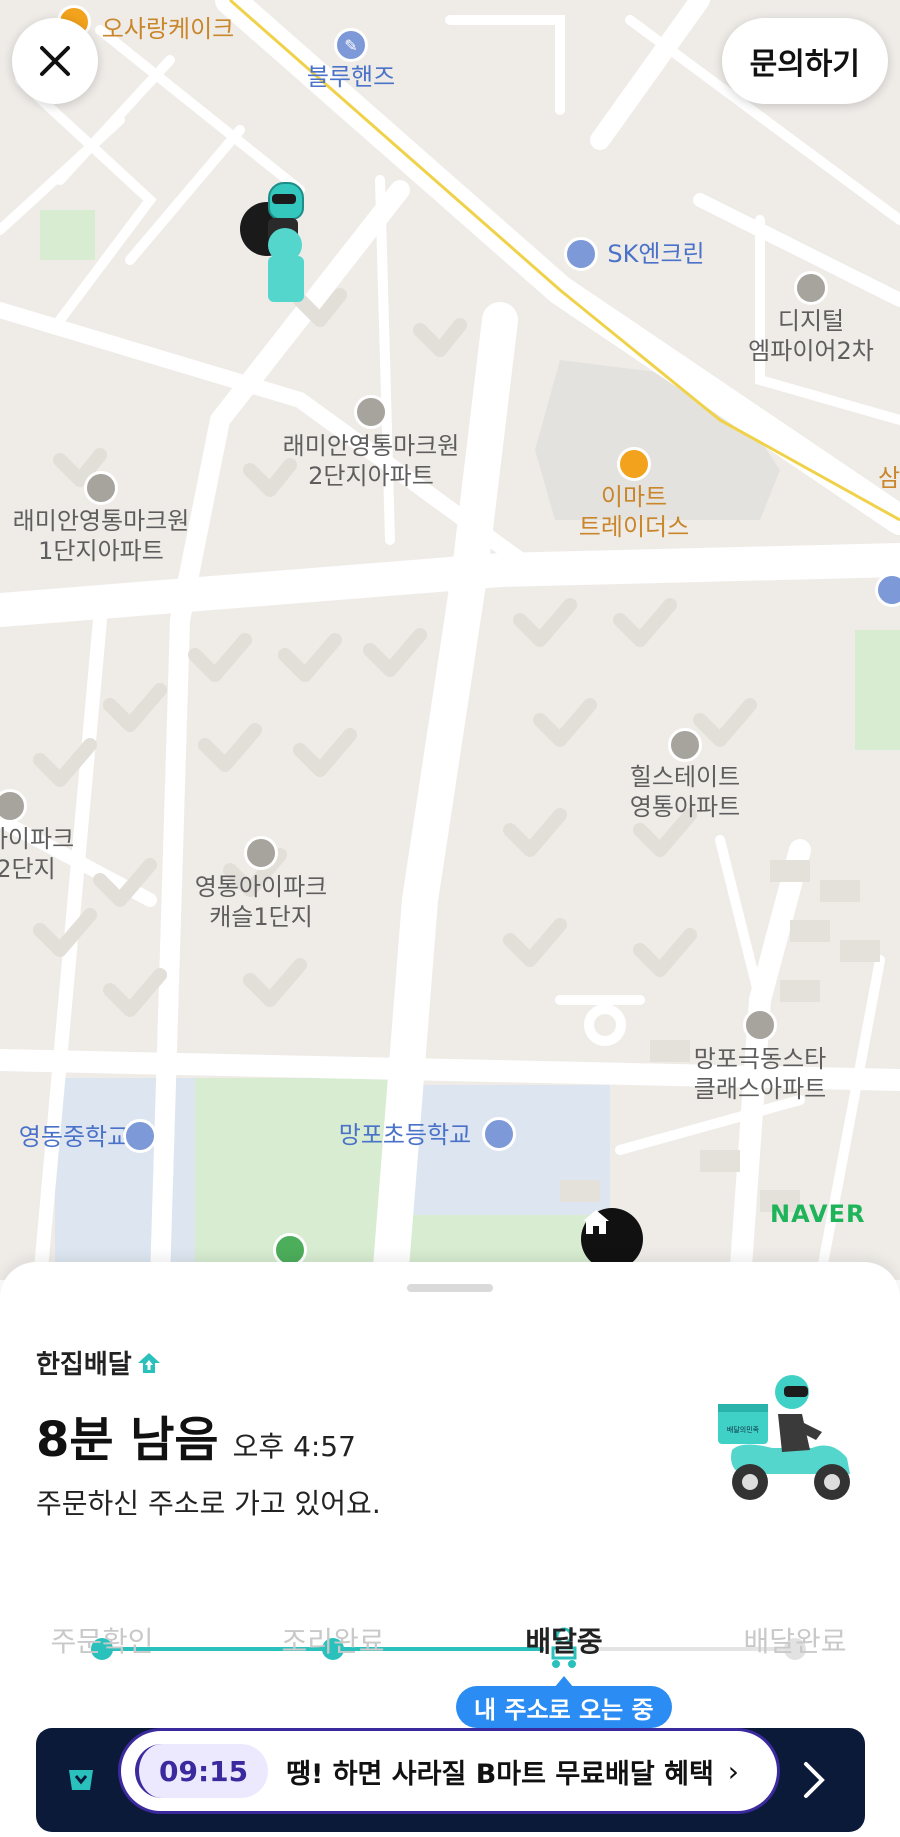  I want to click on rider-status-tooltip: 내 주소로 오는 중, so click(564, 1707).